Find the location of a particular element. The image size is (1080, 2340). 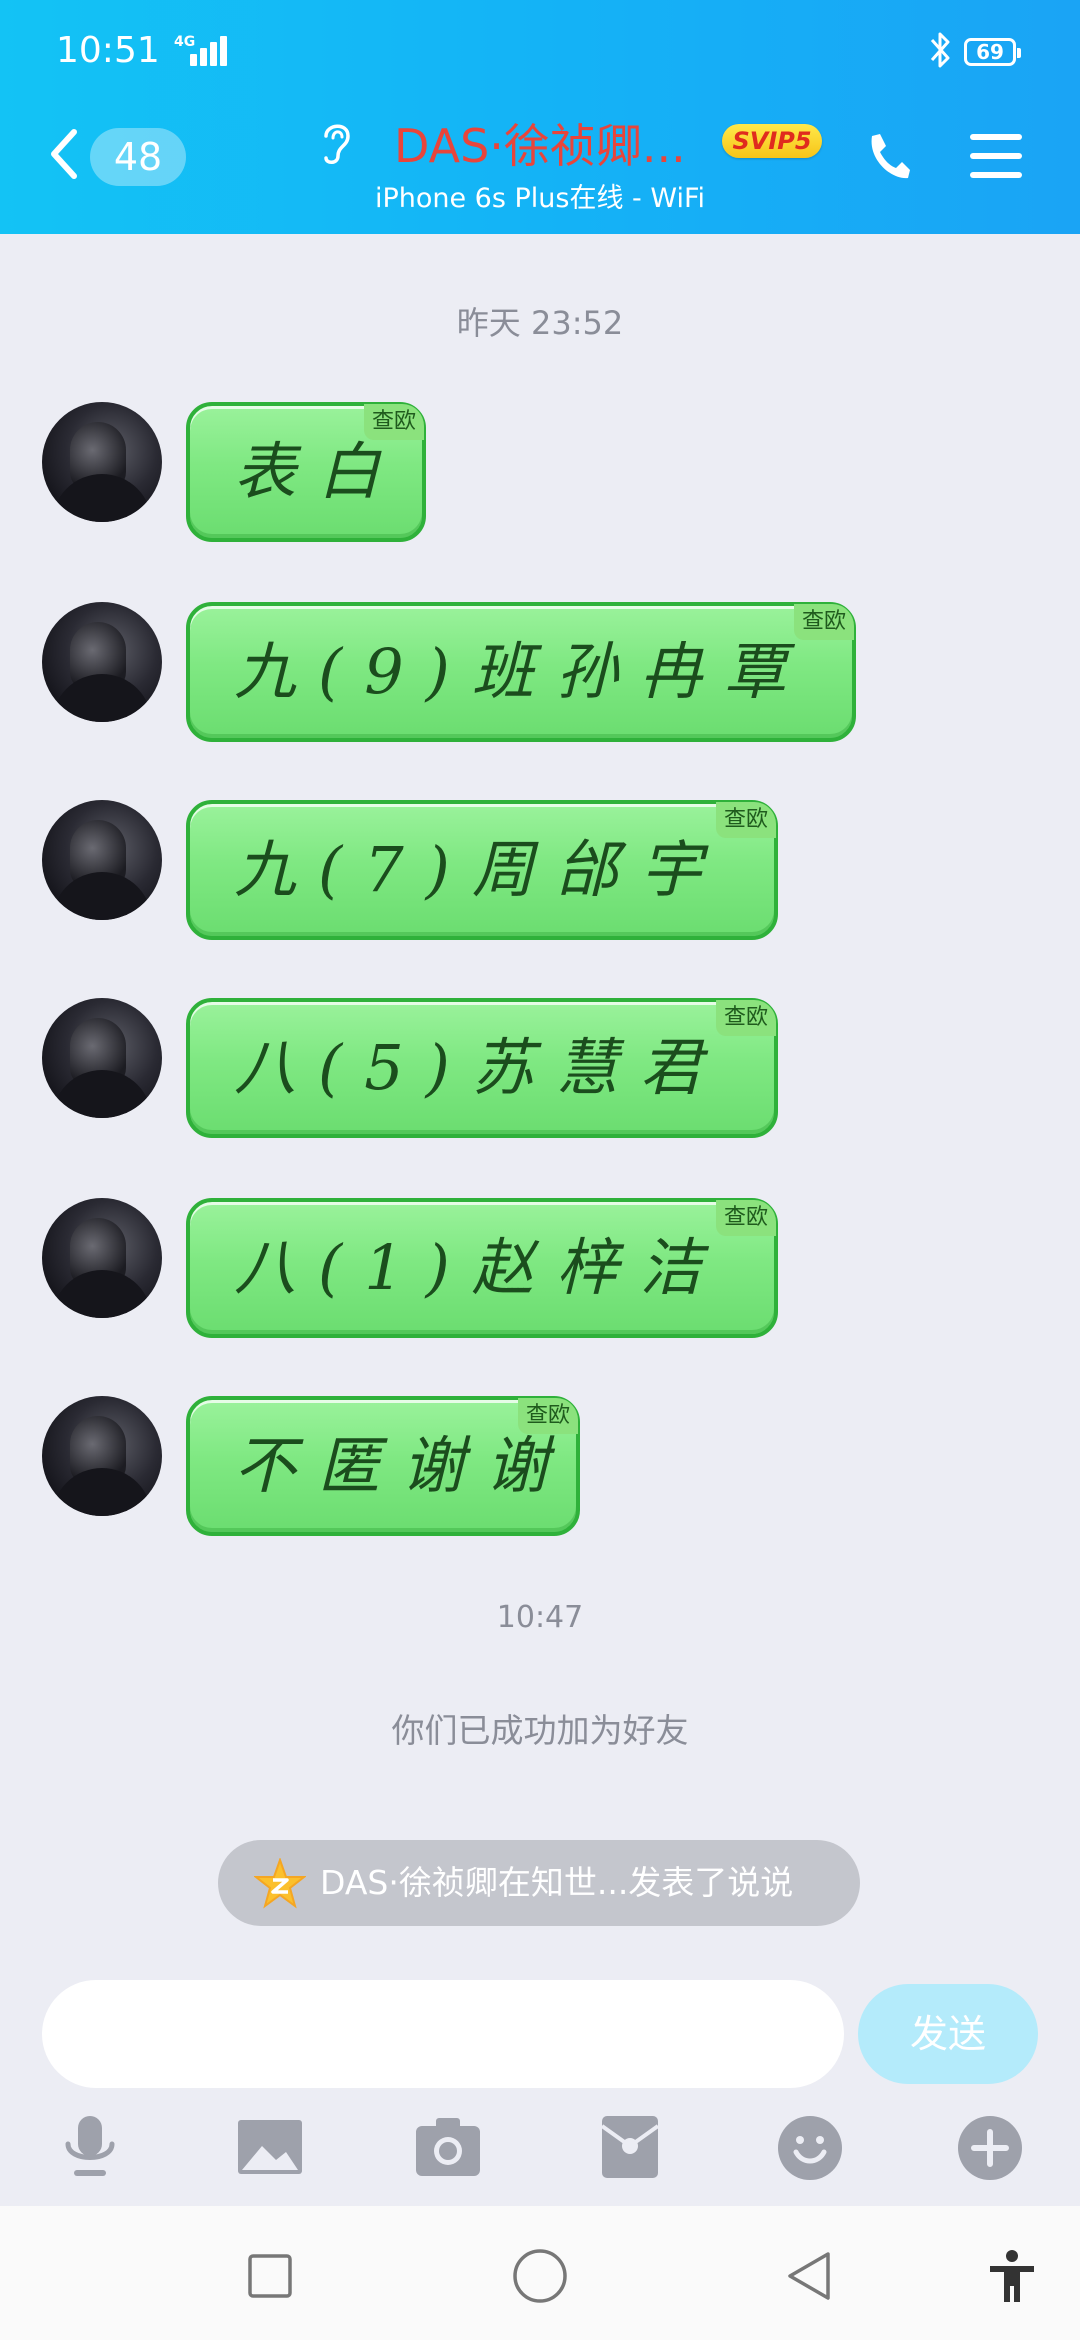

system-message: 你们已成功加为好友 is located at coordinates (540, 1730).